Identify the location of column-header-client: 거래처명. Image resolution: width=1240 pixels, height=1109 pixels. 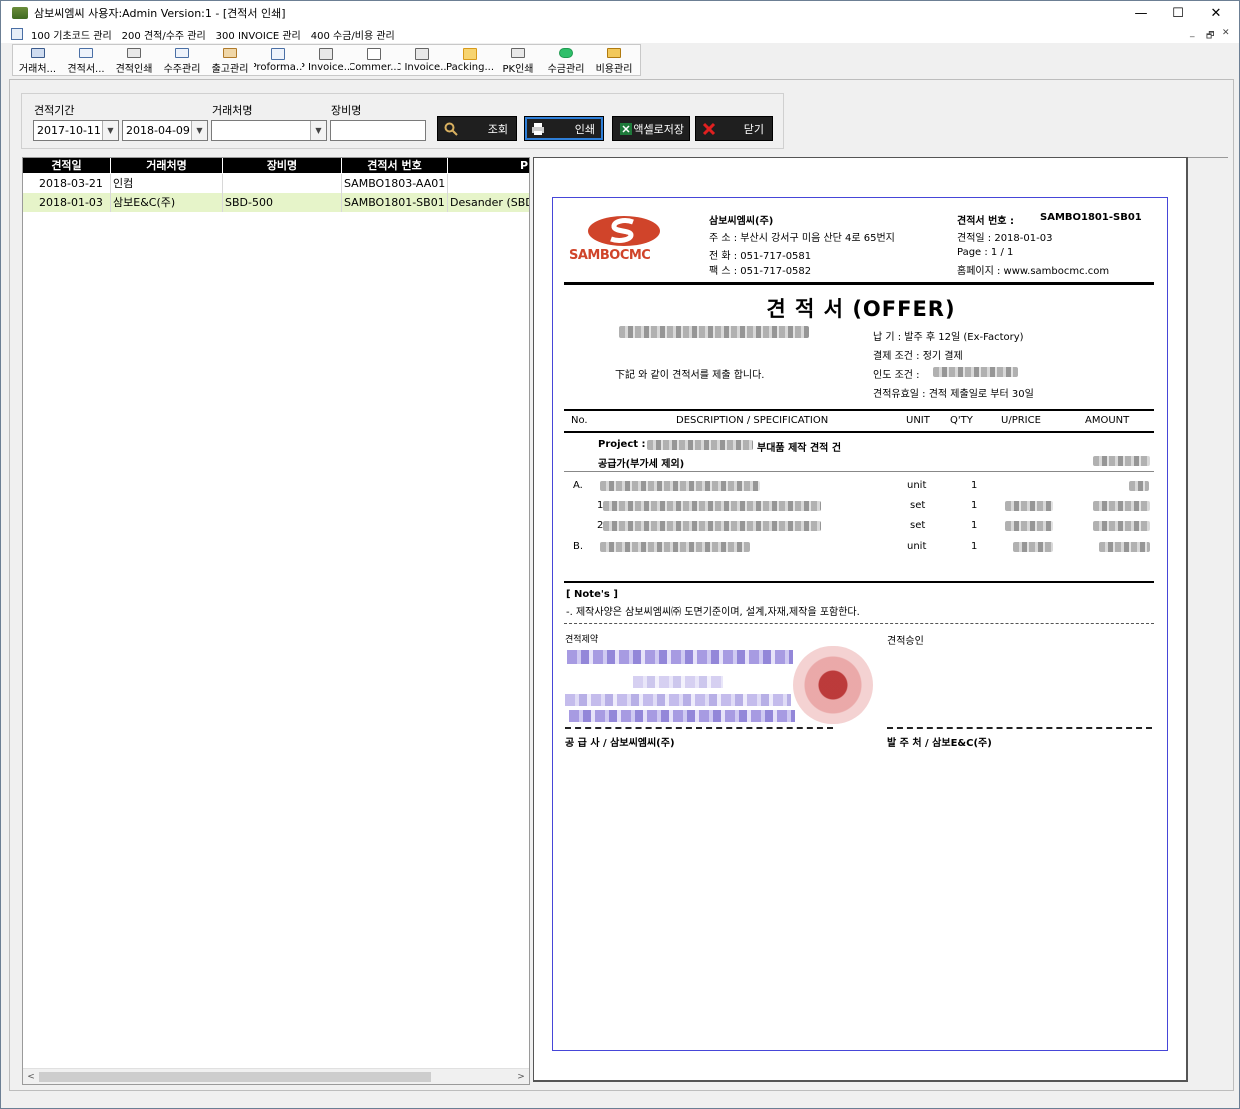
(167, 165).